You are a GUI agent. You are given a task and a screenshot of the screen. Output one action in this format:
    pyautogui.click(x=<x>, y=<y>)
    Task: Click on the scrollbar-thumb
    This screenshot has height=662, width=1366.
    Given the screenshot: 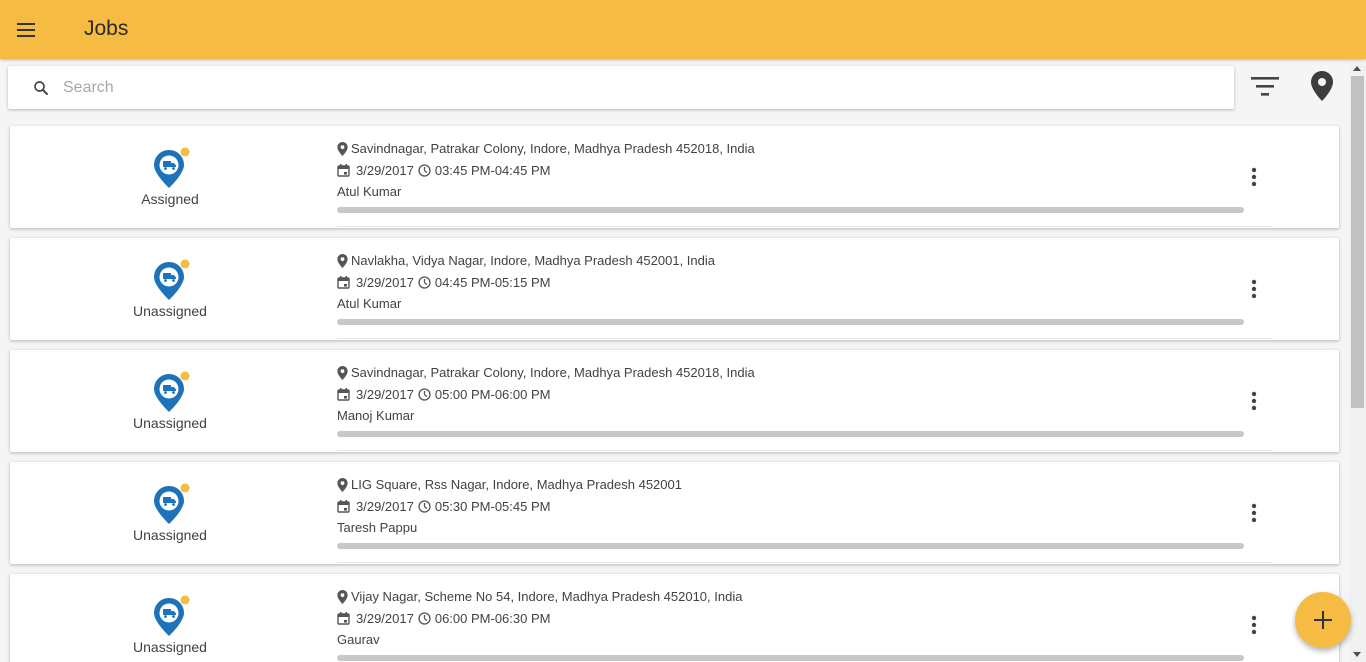 What is the action you would take?
    pyautogui.click(x=1357, y=242)
    